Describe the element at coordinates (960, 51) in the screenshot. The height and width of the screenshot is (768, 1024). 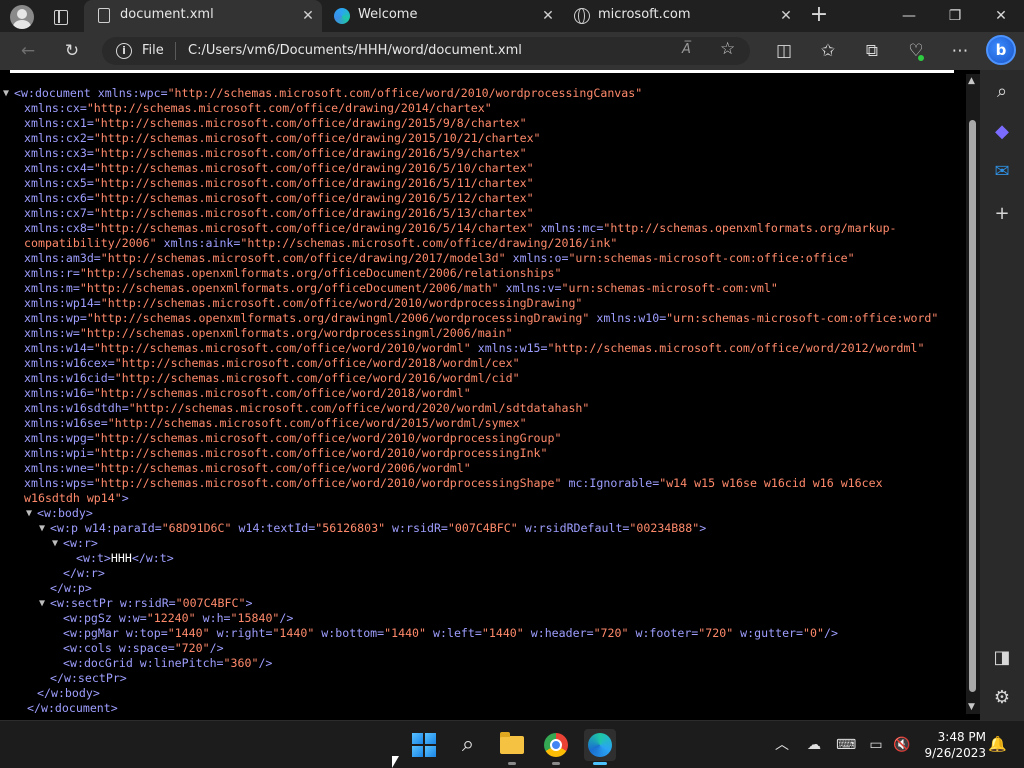
I see `more-menu-icon: ⋯` at that location.